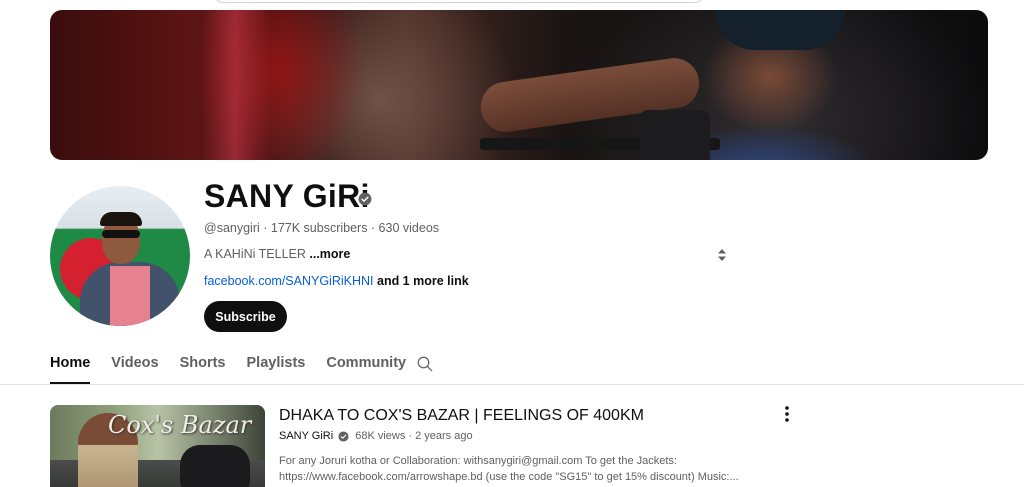 This screenshot has width=1024, height=487. I want to click on tabs-divider, so click(512, 384).